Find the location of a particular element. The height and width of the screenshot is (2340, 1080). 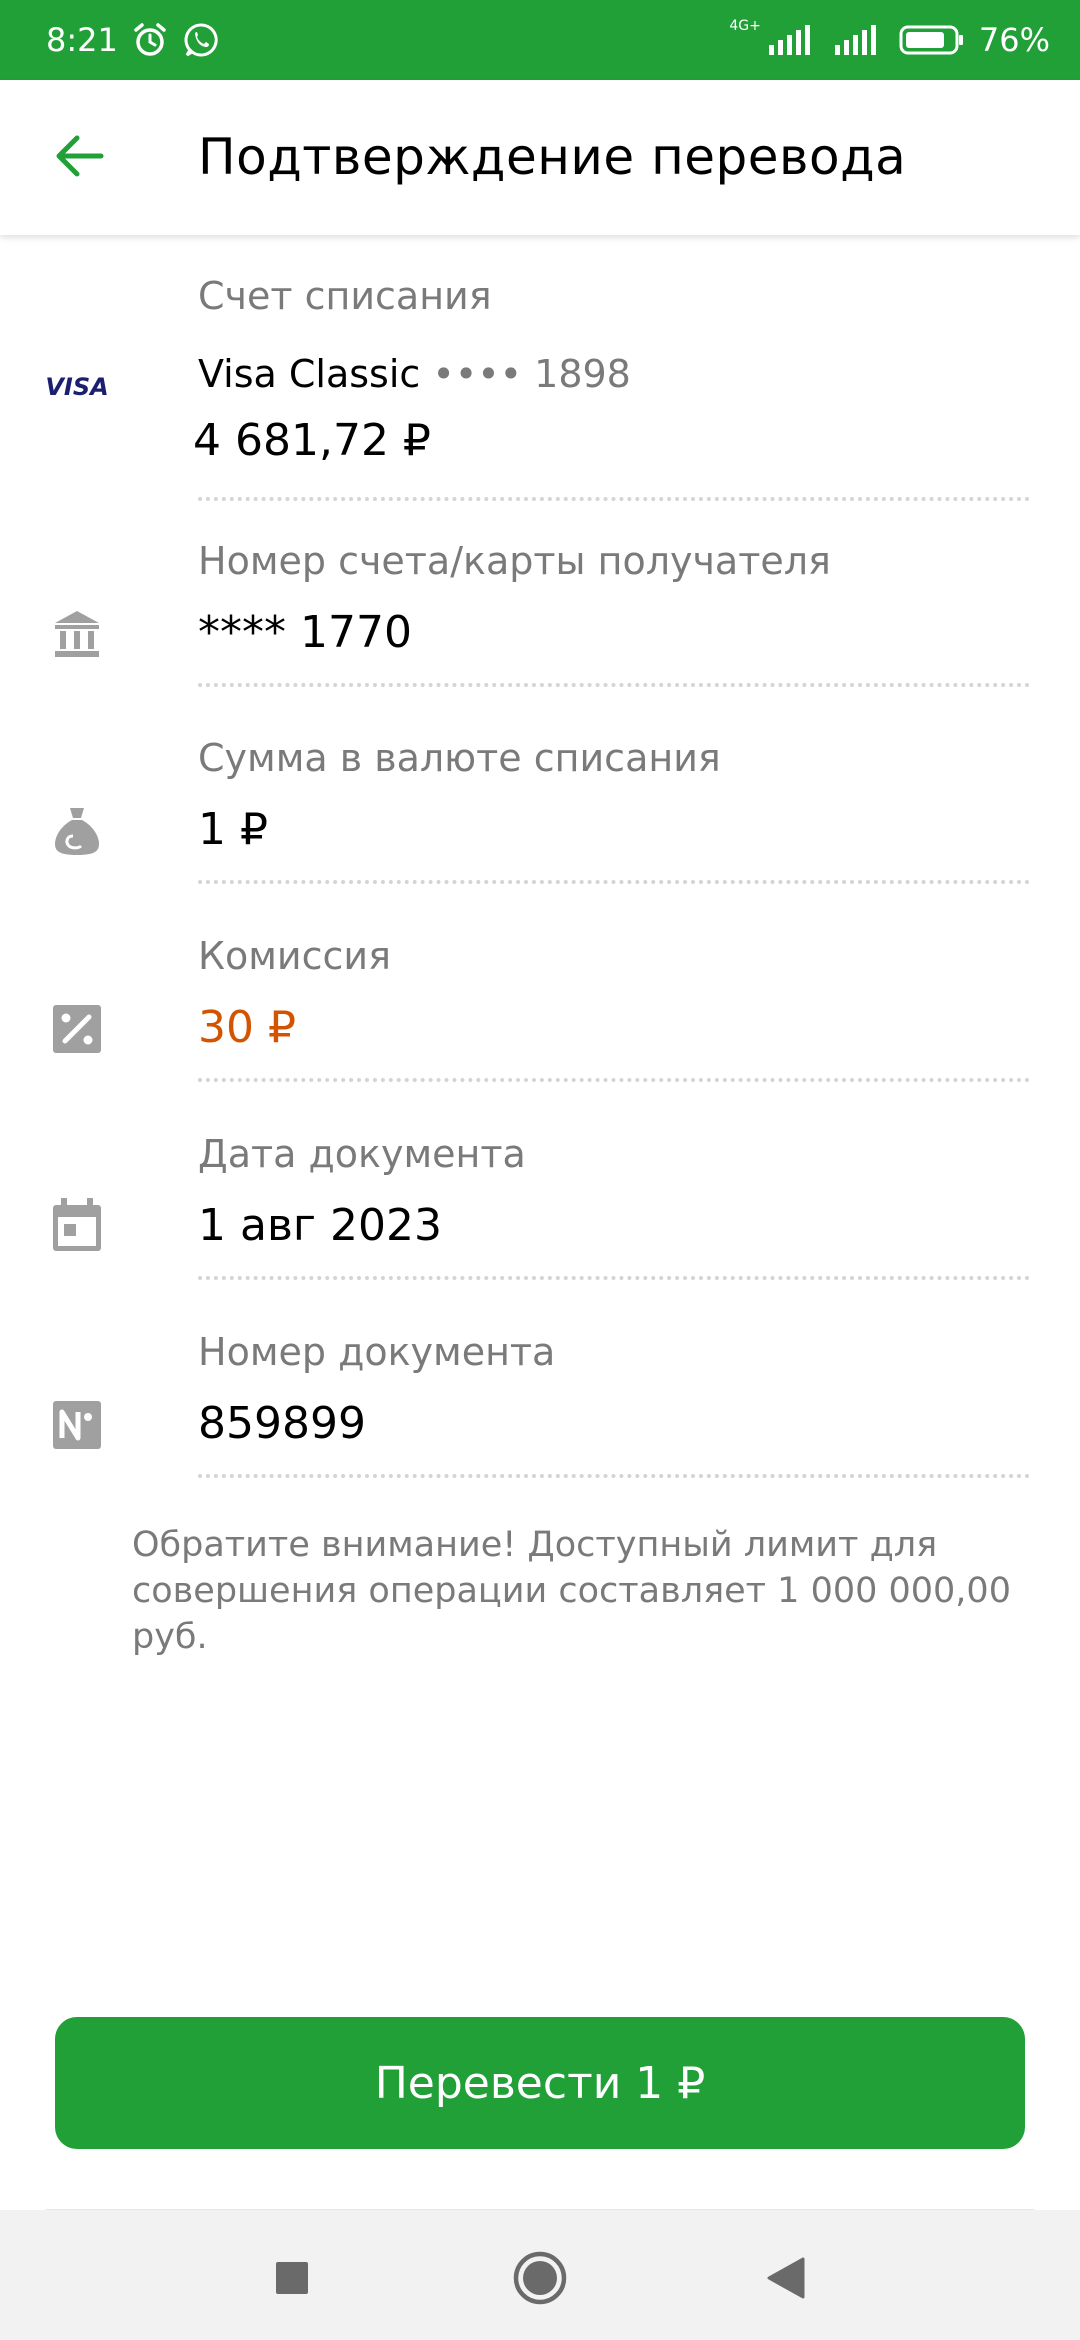

app-bar: Подтверждение перевода is located at coordinates (540, 157).